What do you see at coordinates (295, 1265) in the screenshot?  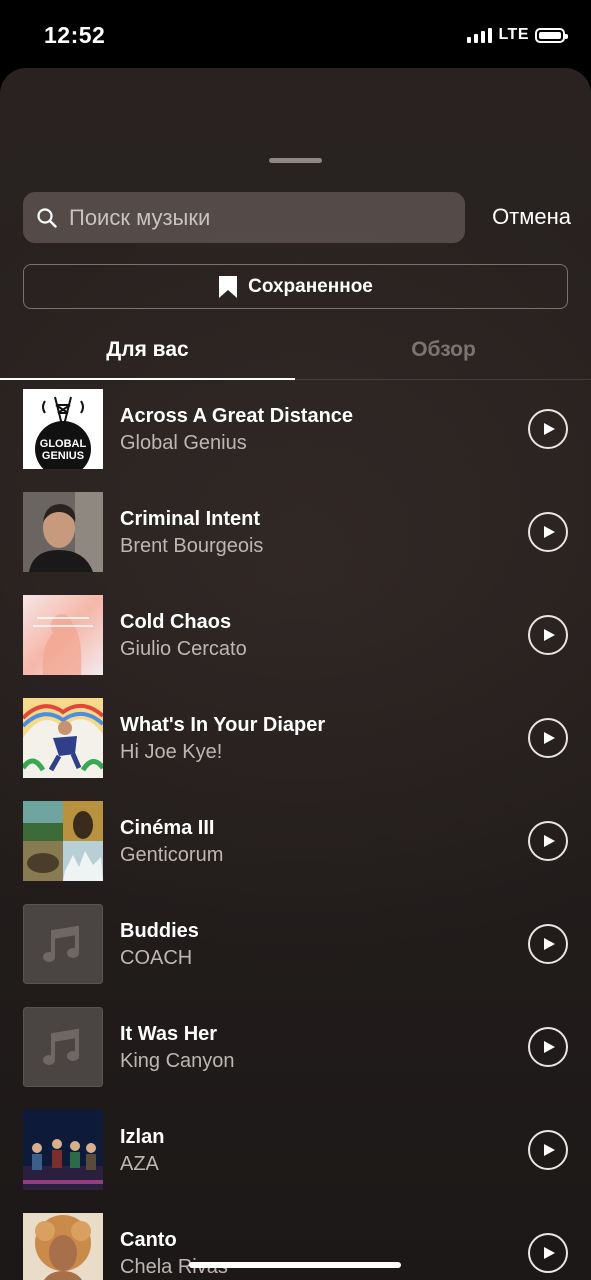 I see `home-indicator` at bounding box center [295, 1265].